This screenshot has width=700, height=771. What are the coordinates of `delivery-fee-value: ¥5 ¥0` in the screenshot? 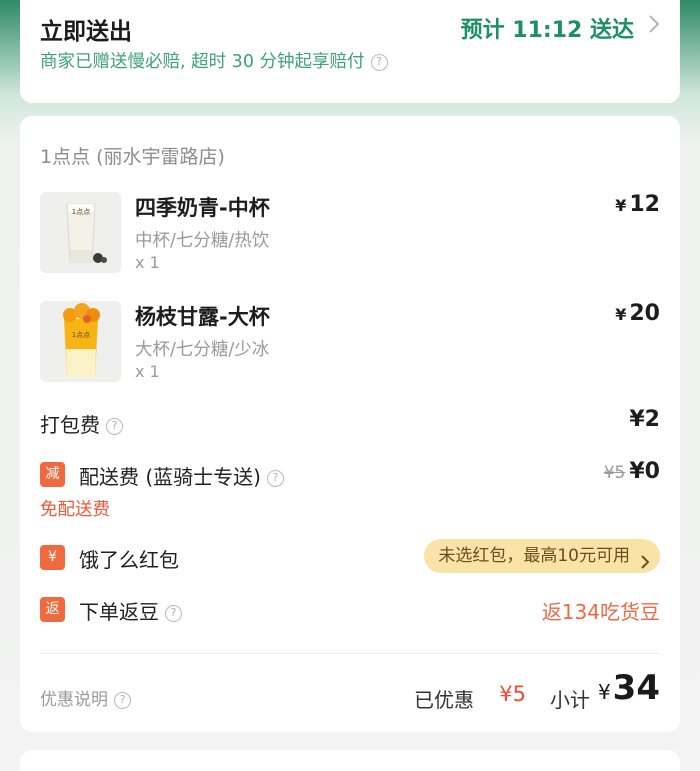 It's located at (631, 471).